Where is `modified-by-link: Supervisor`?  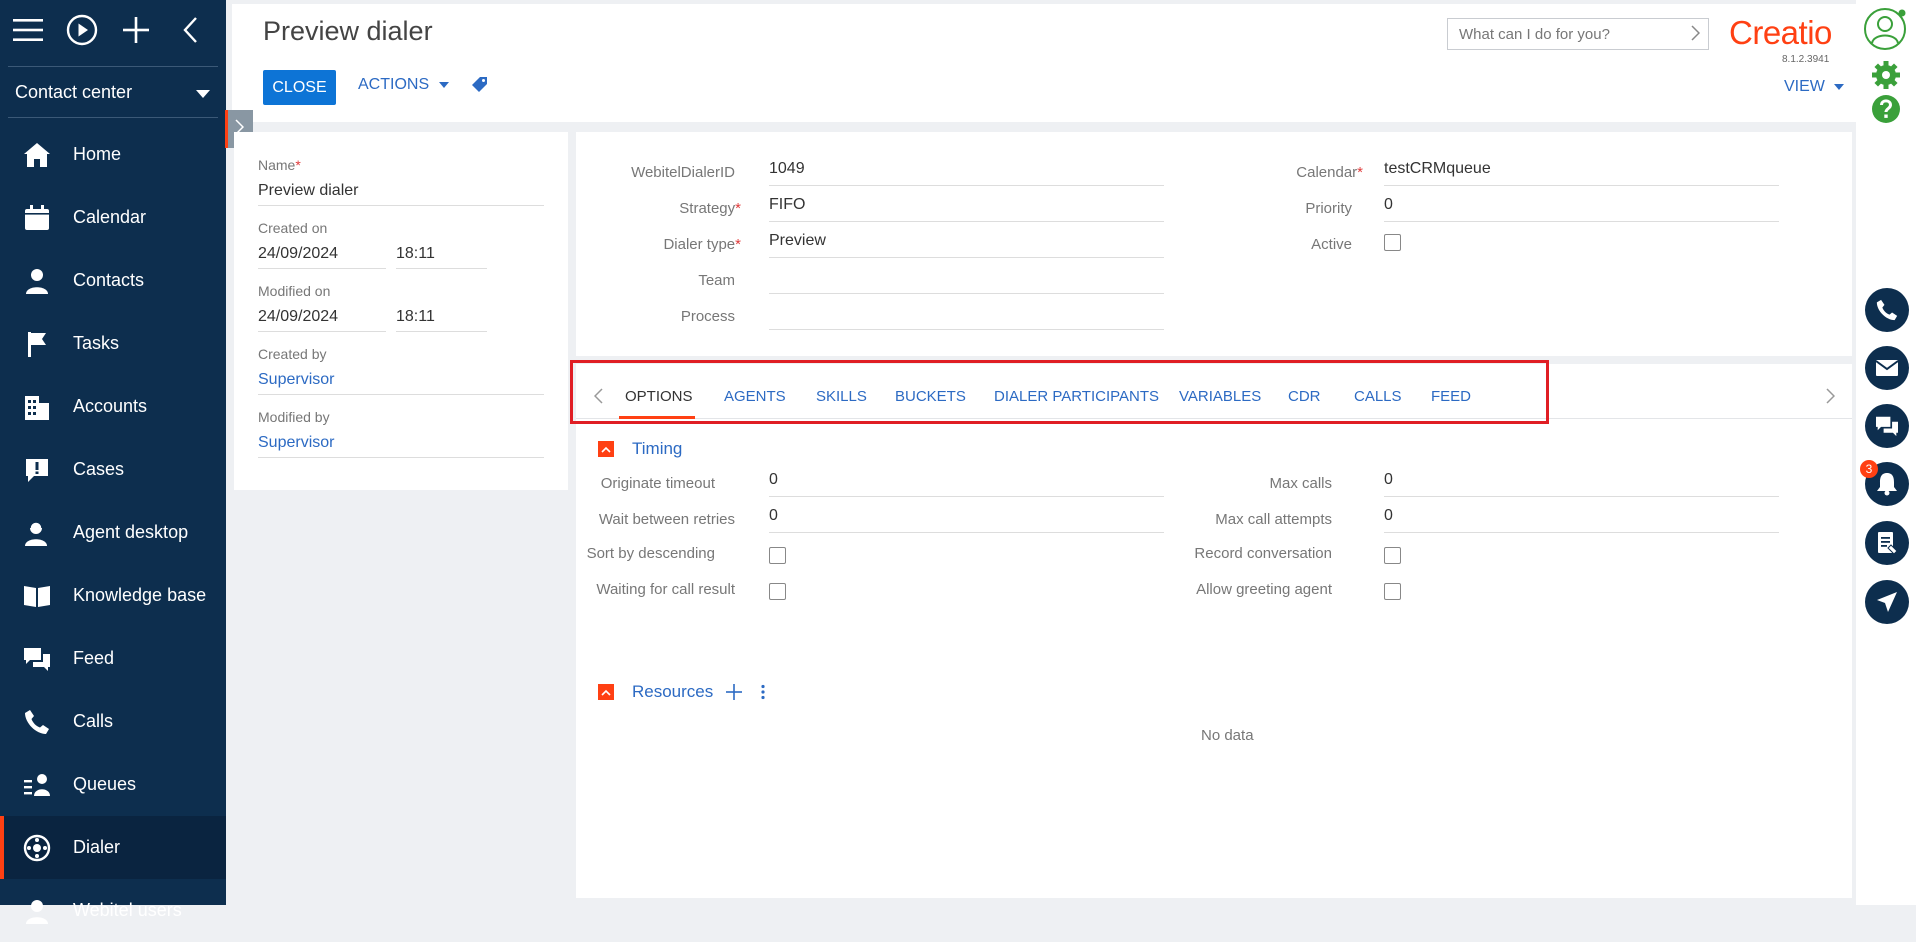 modified-by-link: Supervisor is located at coordinates (401, 444).